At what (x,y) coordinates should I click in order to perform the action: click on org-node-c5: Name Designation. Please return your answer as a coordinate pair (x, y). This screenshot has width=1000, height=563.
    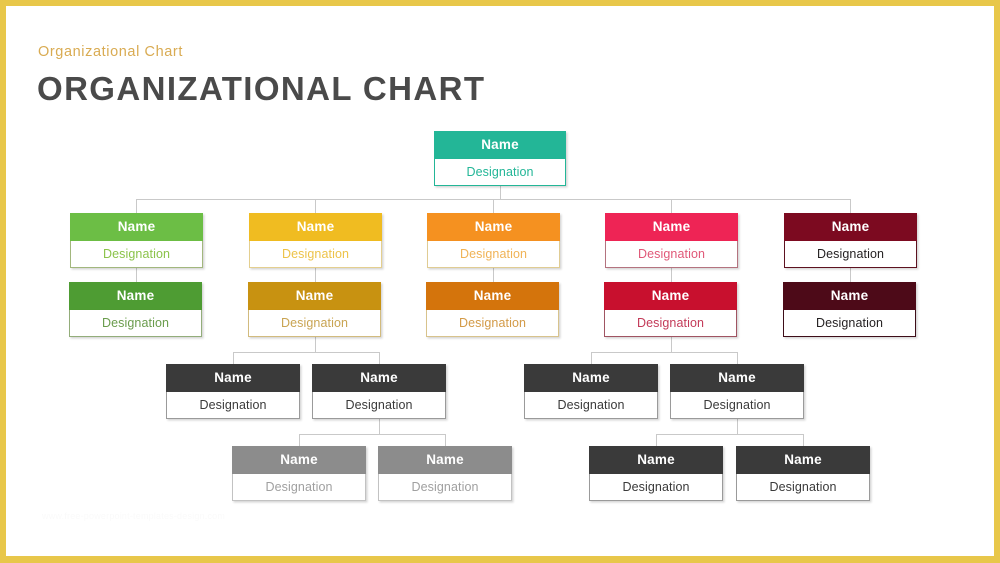
    Looking at the image, I should click on (849, 309).